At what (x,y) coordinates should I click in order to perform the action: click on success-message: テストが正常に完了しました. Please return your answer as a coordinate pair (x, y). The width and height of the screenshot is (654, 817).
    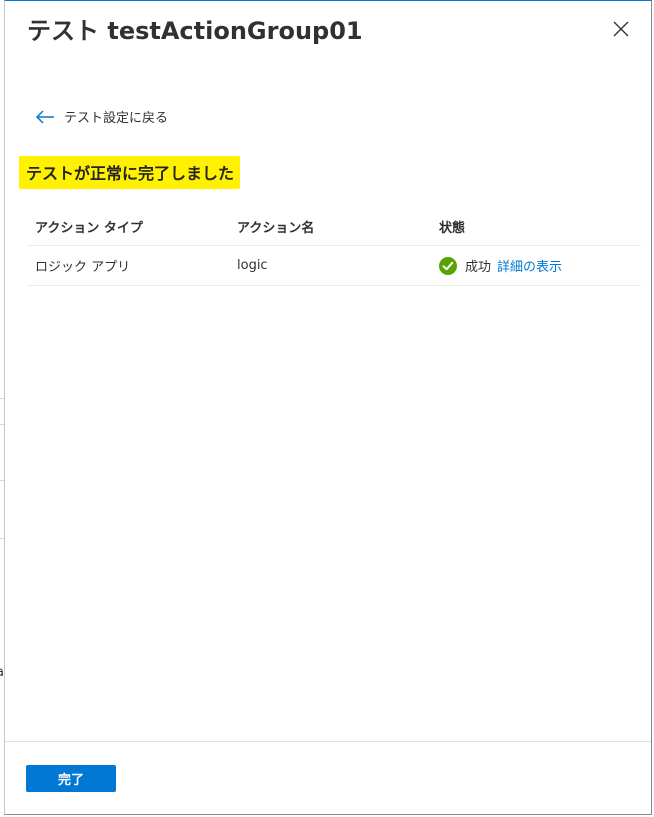
    Looking at the image, I should click on (130, 172).